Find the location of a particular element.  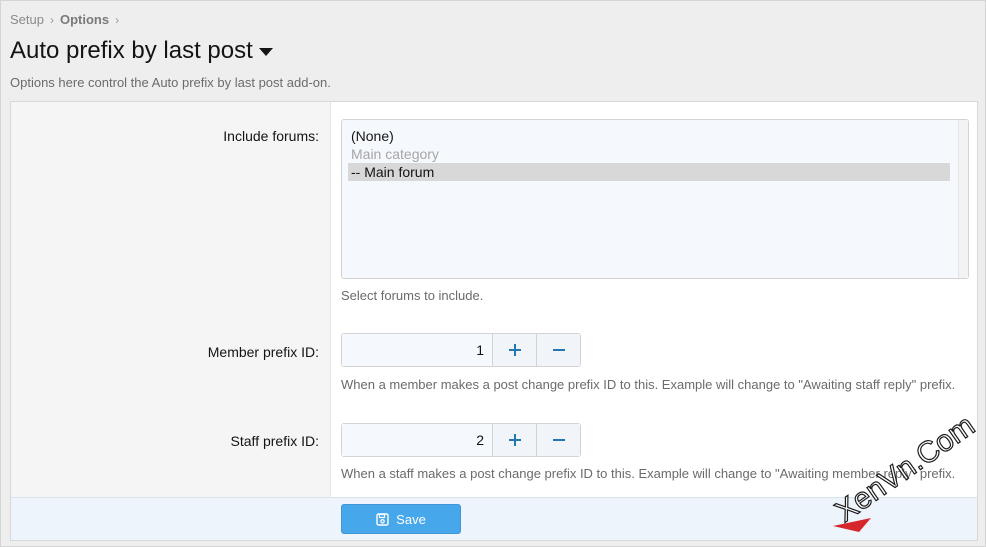

staff-prefix-label: Staff prefix ID: is located at coordinates (274, 441).